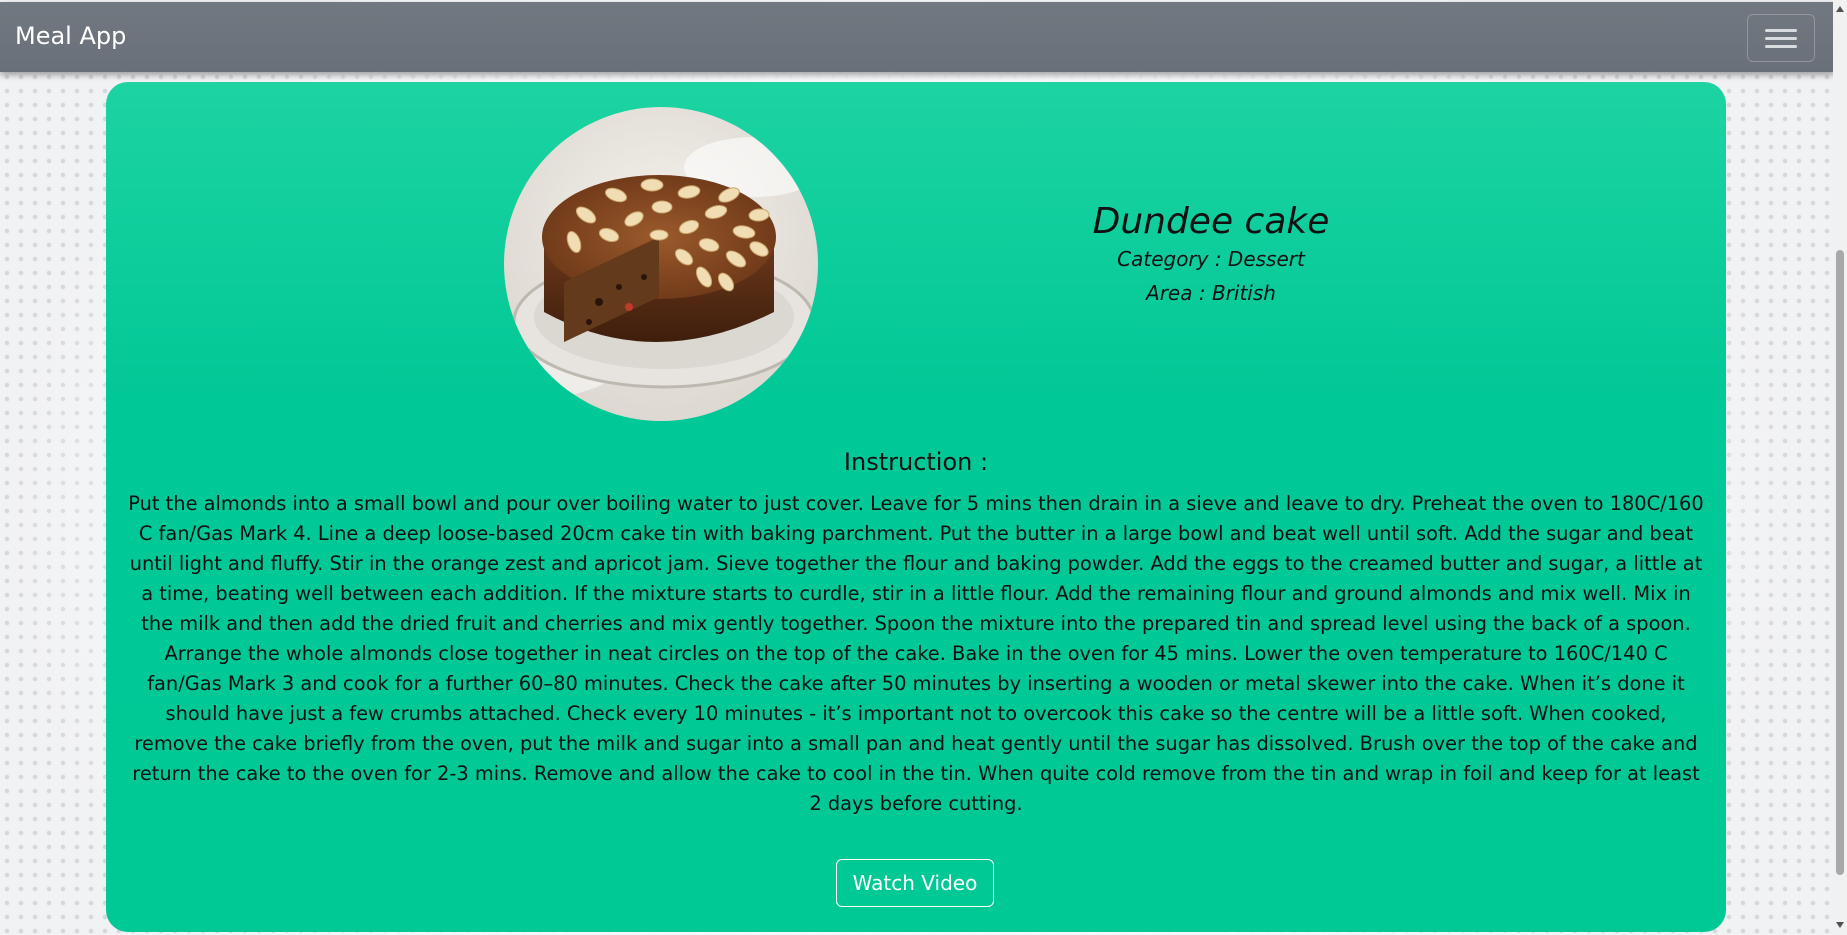 The height and width of the screenshot is (935, 1847). Describe the element at coordinates (1840, 562) in the screenshot. I see `scrollbar-thumb` at that location.